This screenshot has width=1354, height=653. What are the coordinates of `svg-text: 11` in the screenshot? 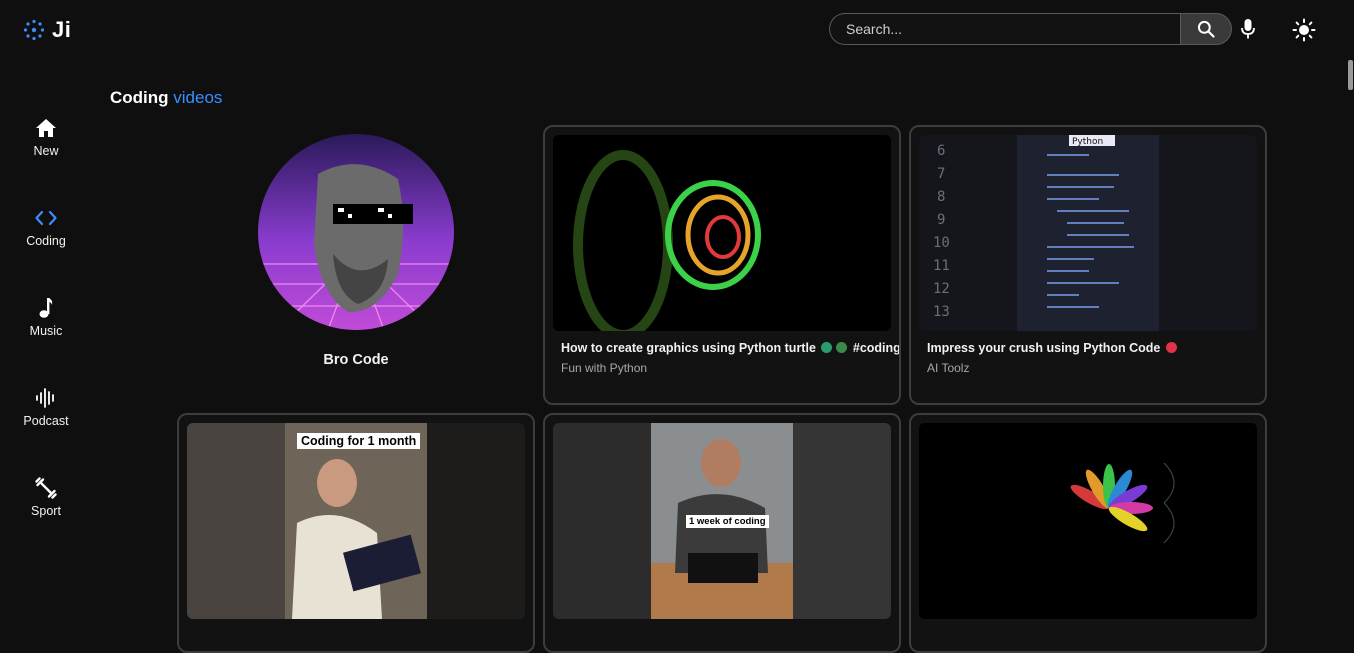 It's located at (941, 266).